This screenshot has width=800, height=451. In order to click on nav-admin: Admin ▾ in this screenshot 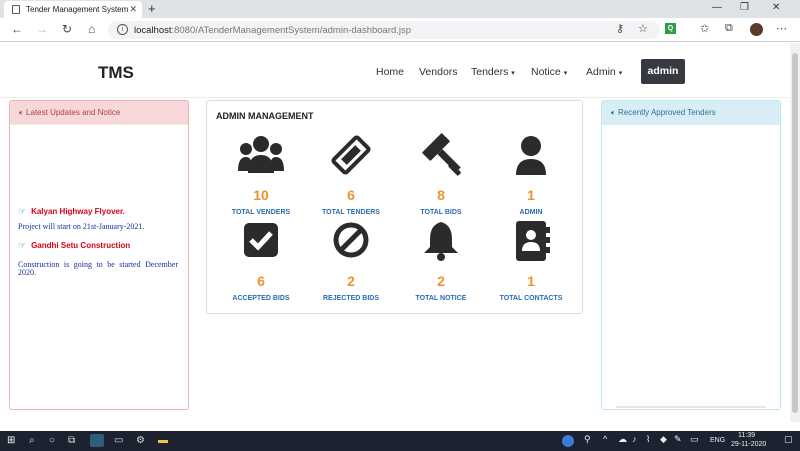, I will do `click(604, 72)`.